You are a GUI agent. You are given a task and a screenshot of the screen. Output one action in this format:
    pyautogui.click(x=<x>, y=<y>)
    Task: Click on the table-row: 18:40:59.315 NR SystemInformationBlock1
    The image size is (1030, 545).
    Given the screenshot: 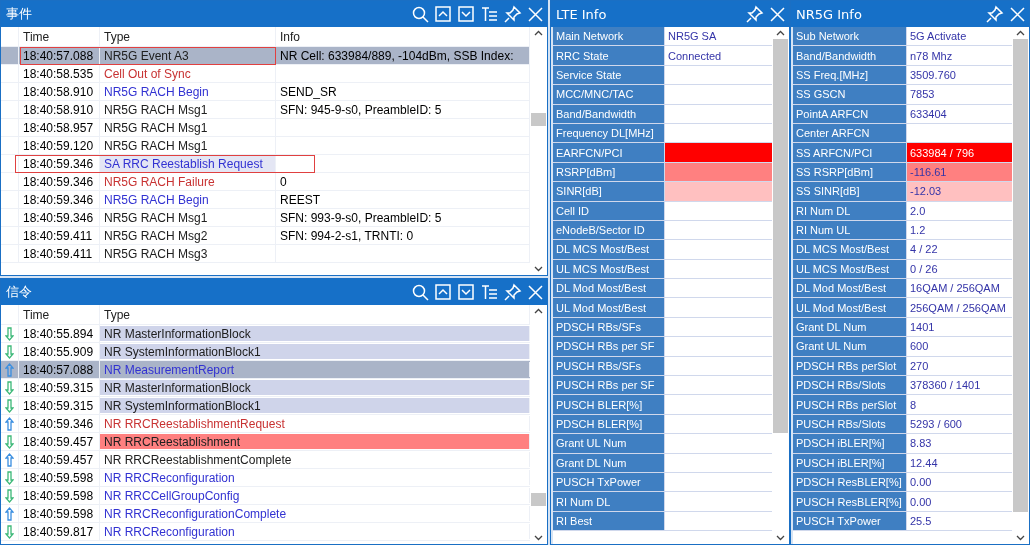 What is the action you would take?
    pyautogui.click(x=265, y=406)
    